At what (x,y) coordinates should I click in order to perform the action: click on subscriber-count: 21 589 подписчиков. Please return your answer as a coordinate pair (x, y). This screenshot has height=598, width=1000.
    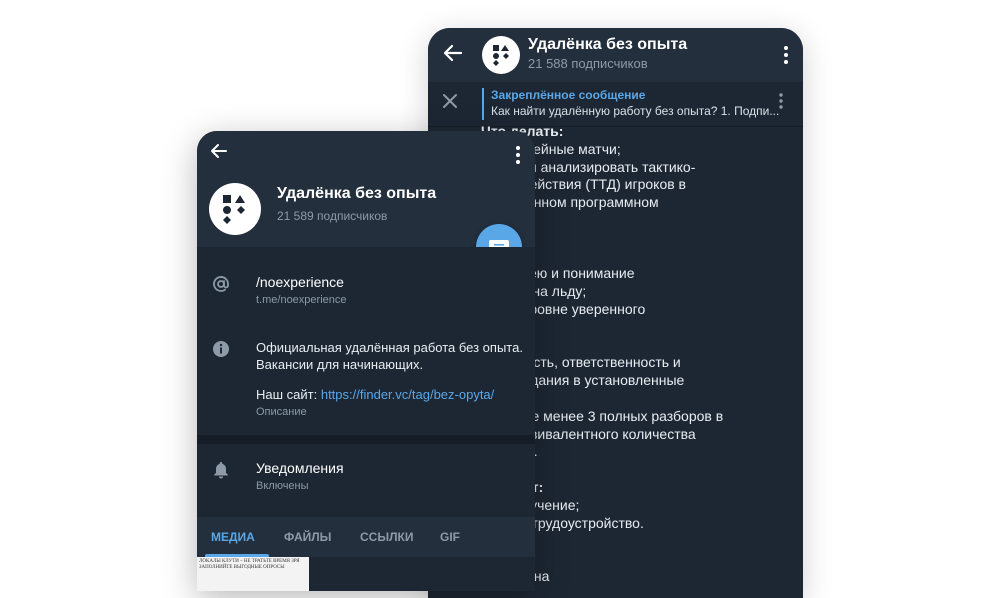
    Looking at the image, I should click on (332, 216).